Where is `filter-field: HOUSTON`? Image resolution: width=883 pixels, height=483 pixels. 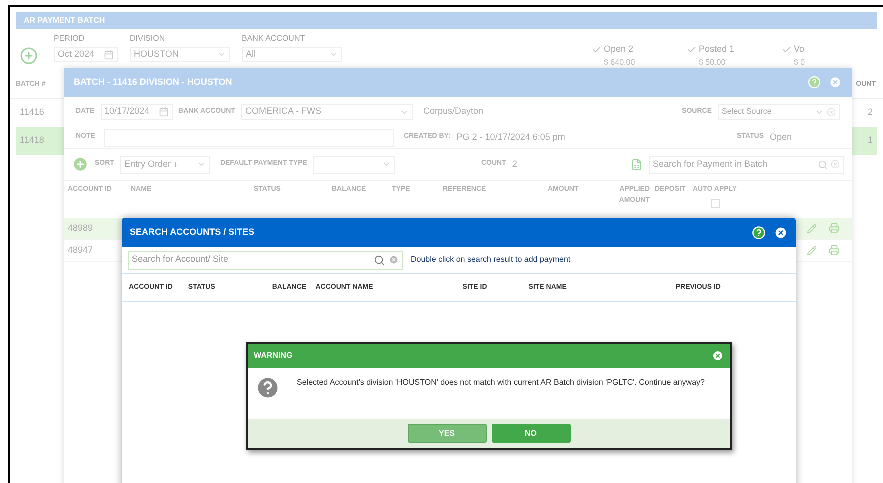
filter-field: HOUSTON is located at coordinates (180, 54).